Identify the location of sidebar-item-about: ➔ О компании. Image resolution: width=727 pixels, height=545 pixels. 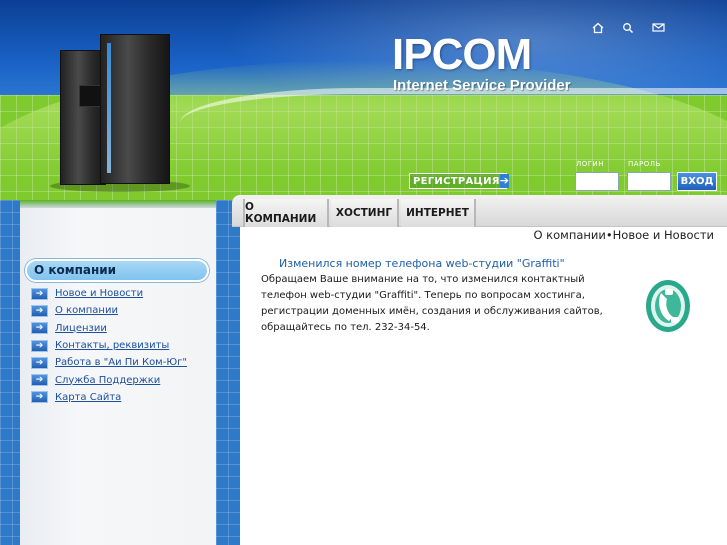
(123, 310).